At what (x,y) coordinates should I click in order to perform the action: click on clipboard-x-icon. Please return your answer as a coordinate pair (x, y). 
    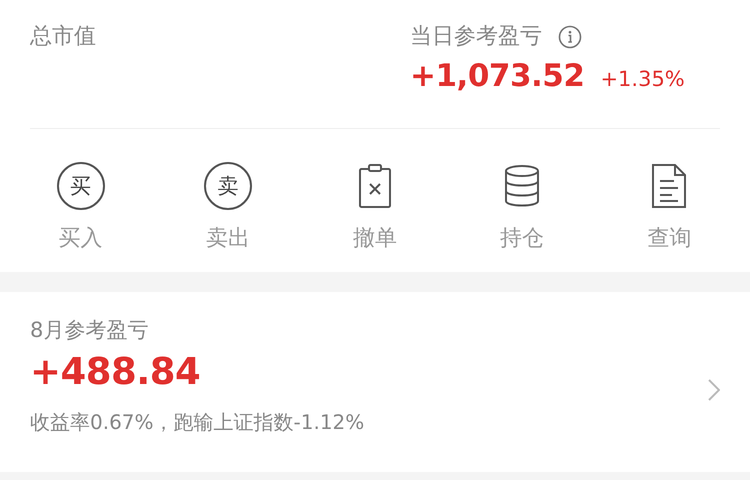
    Looking at the image, I should click on (375, 186).